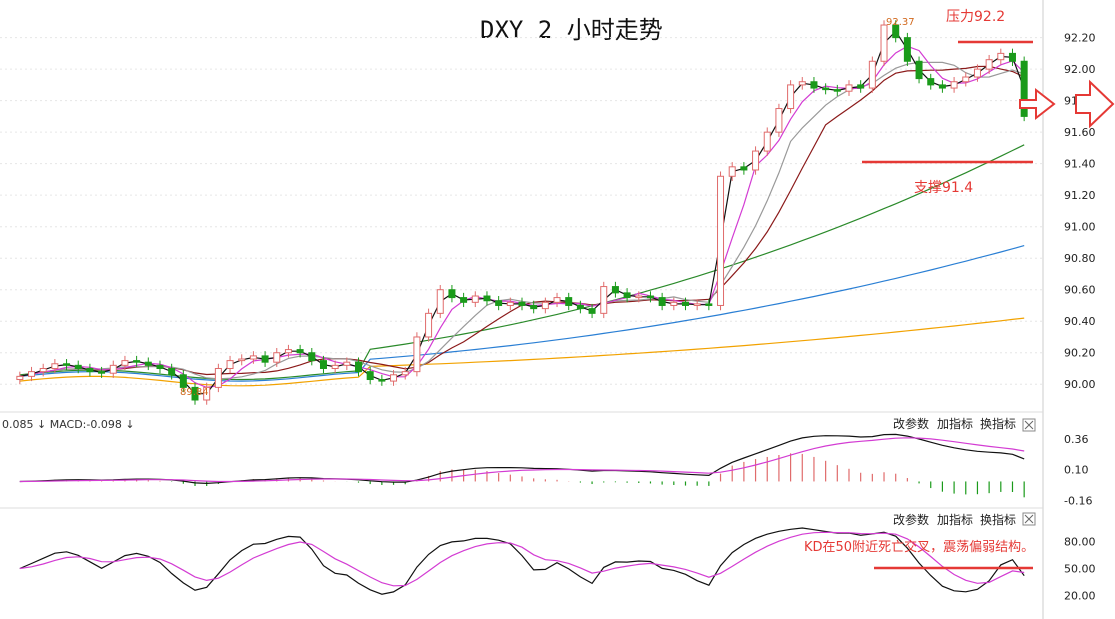 The height and width of the screenshot is (619, 1115). I want to click on price-tick-label: 91.00, so click(1080, 227).